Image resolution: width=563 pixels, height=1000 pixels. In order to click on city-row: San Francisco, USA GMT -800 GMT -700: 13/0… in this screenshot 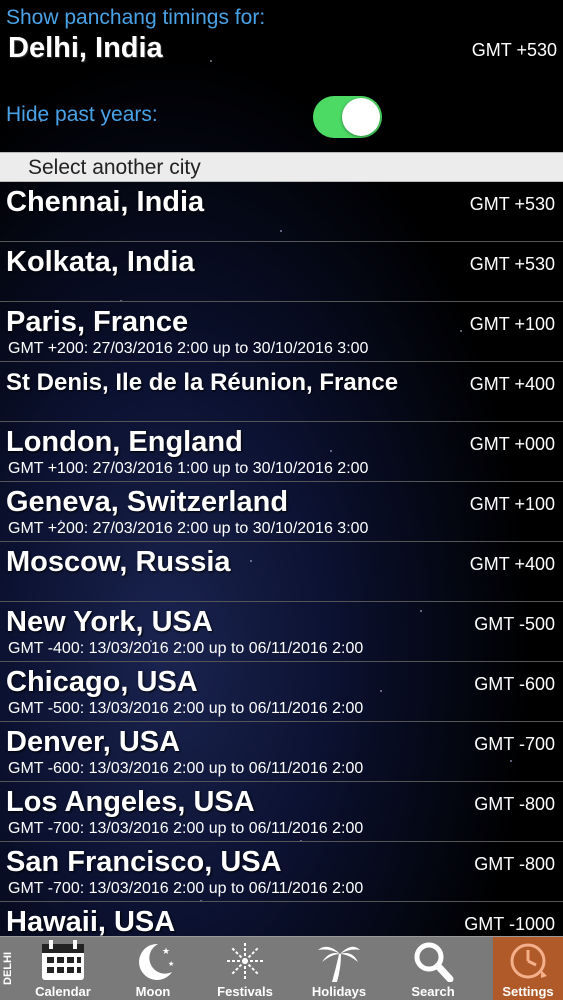, I will do `click(281, 872)`.